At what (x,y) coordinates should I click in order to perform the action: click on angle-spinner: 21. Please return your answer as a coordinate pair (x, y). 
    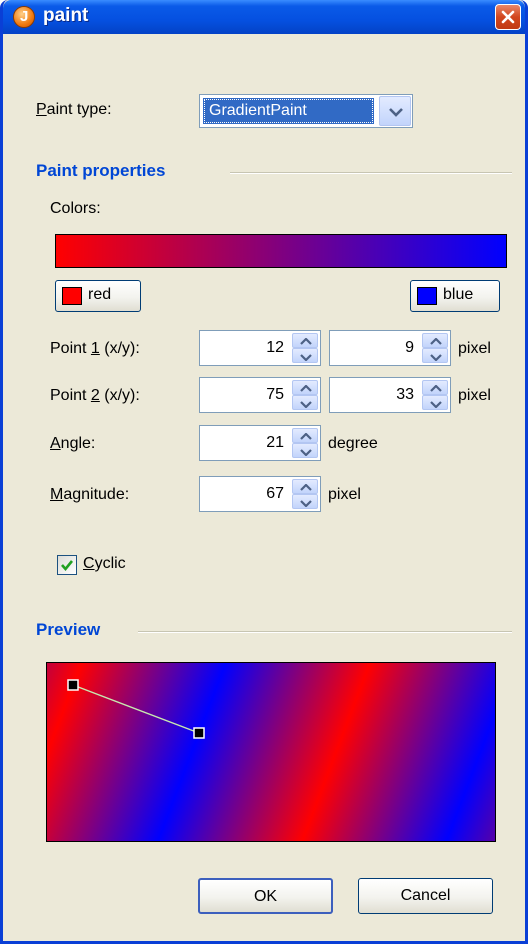
    Looking at the image, I should click on (260, 443).